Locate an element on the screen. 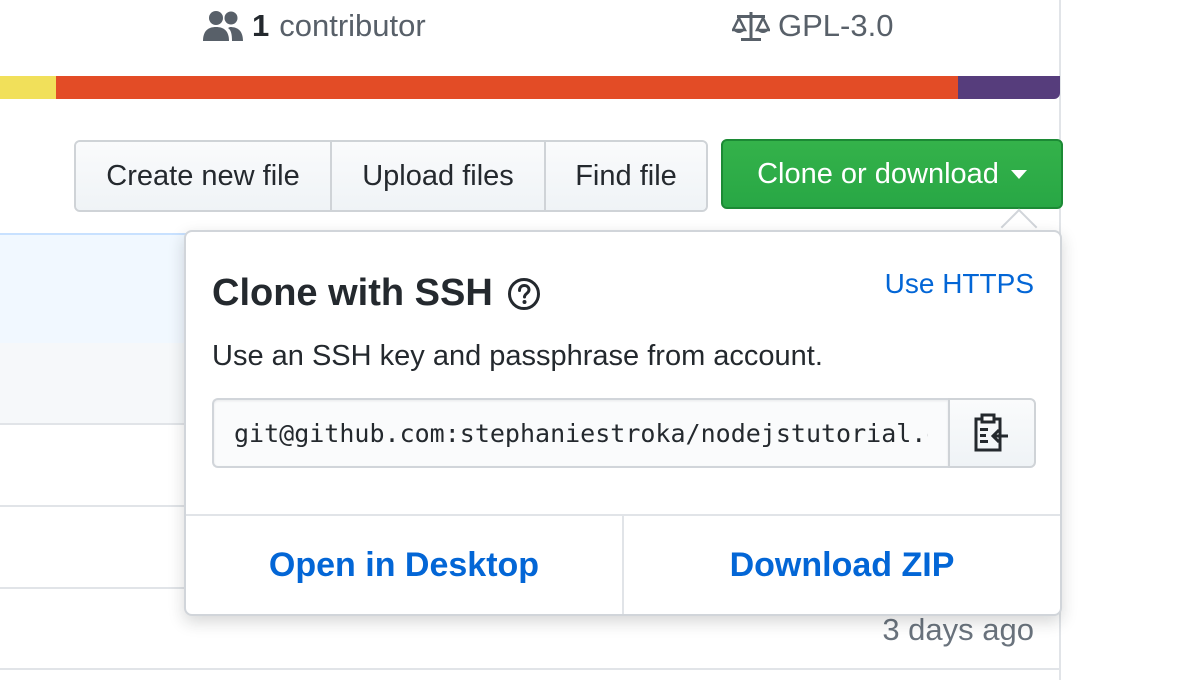 The height and width of the screenshot is (680, 1196). upload-files-button: Upload files is located at coordinates (439, 176).